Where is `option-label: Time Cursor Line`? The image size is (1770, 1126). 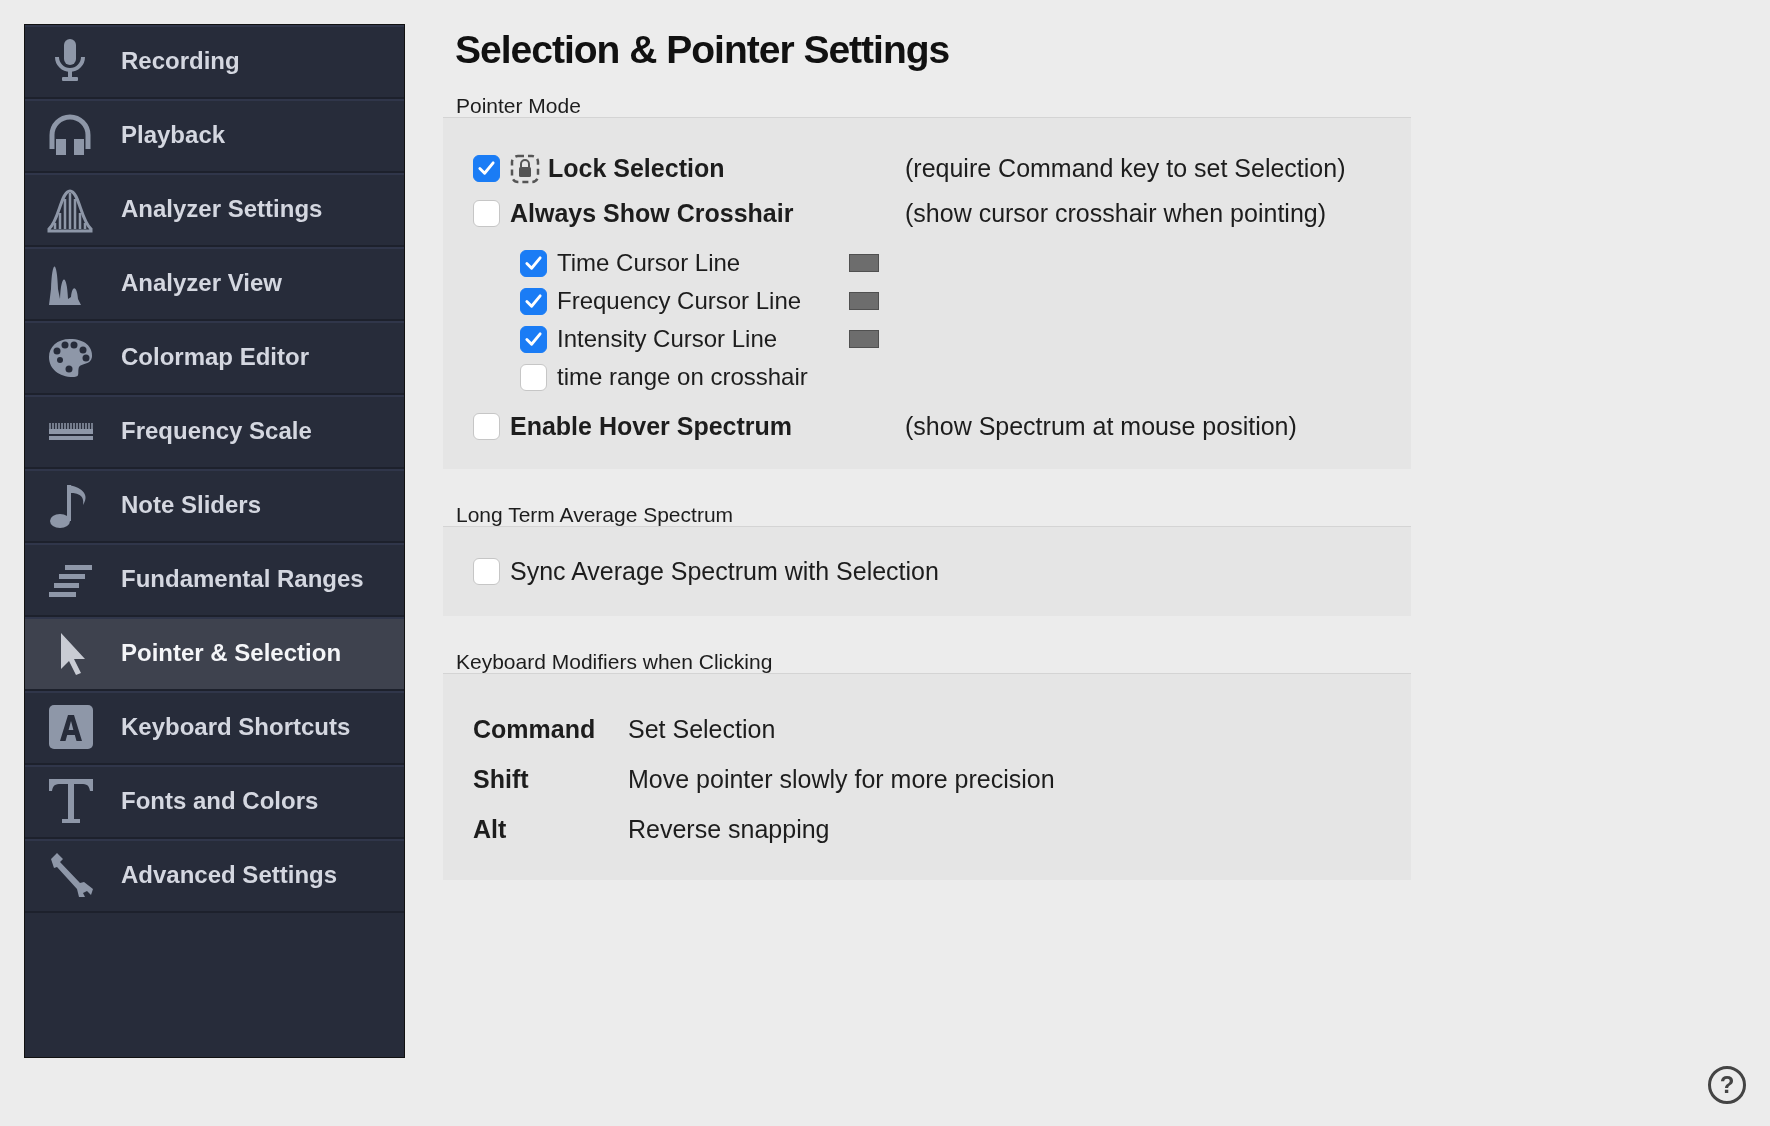
option-label: Time Cursor Line is located at coordinates (649, 263).